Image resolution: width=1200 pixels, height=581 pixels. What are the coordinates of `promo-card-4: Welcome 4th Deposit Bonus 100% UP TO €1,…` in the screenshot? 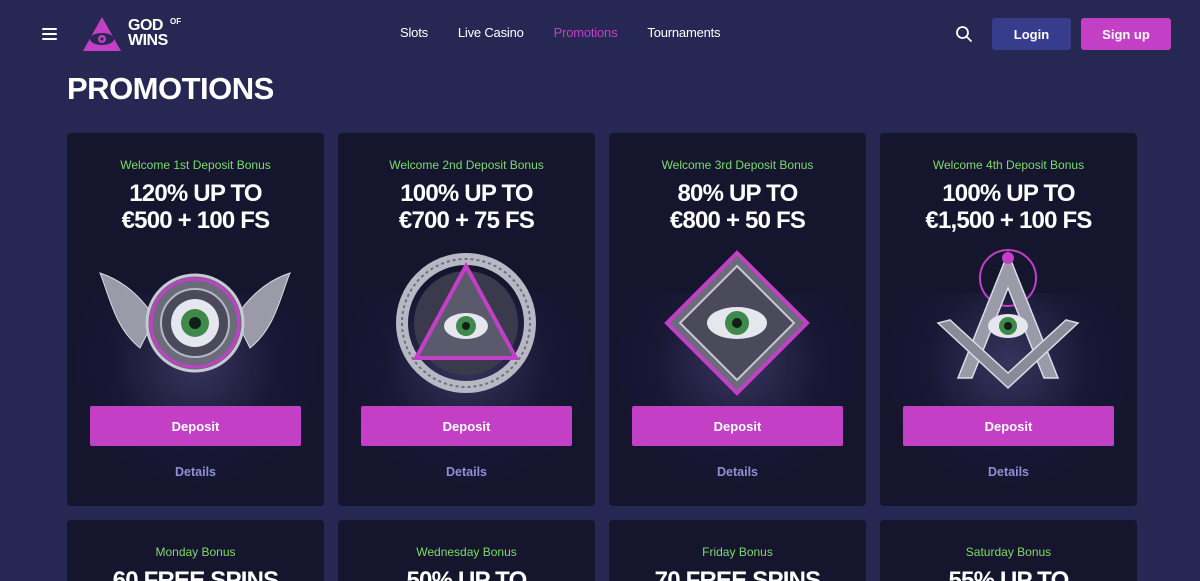 It's located at (1008, 319).